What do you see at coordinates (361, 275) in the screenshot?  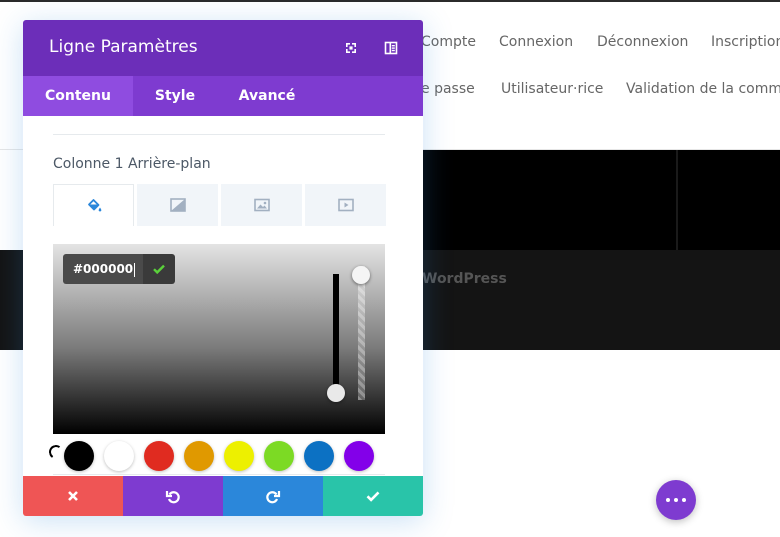 I see `opacity-slider-handle` at bounding box center [361, 275].